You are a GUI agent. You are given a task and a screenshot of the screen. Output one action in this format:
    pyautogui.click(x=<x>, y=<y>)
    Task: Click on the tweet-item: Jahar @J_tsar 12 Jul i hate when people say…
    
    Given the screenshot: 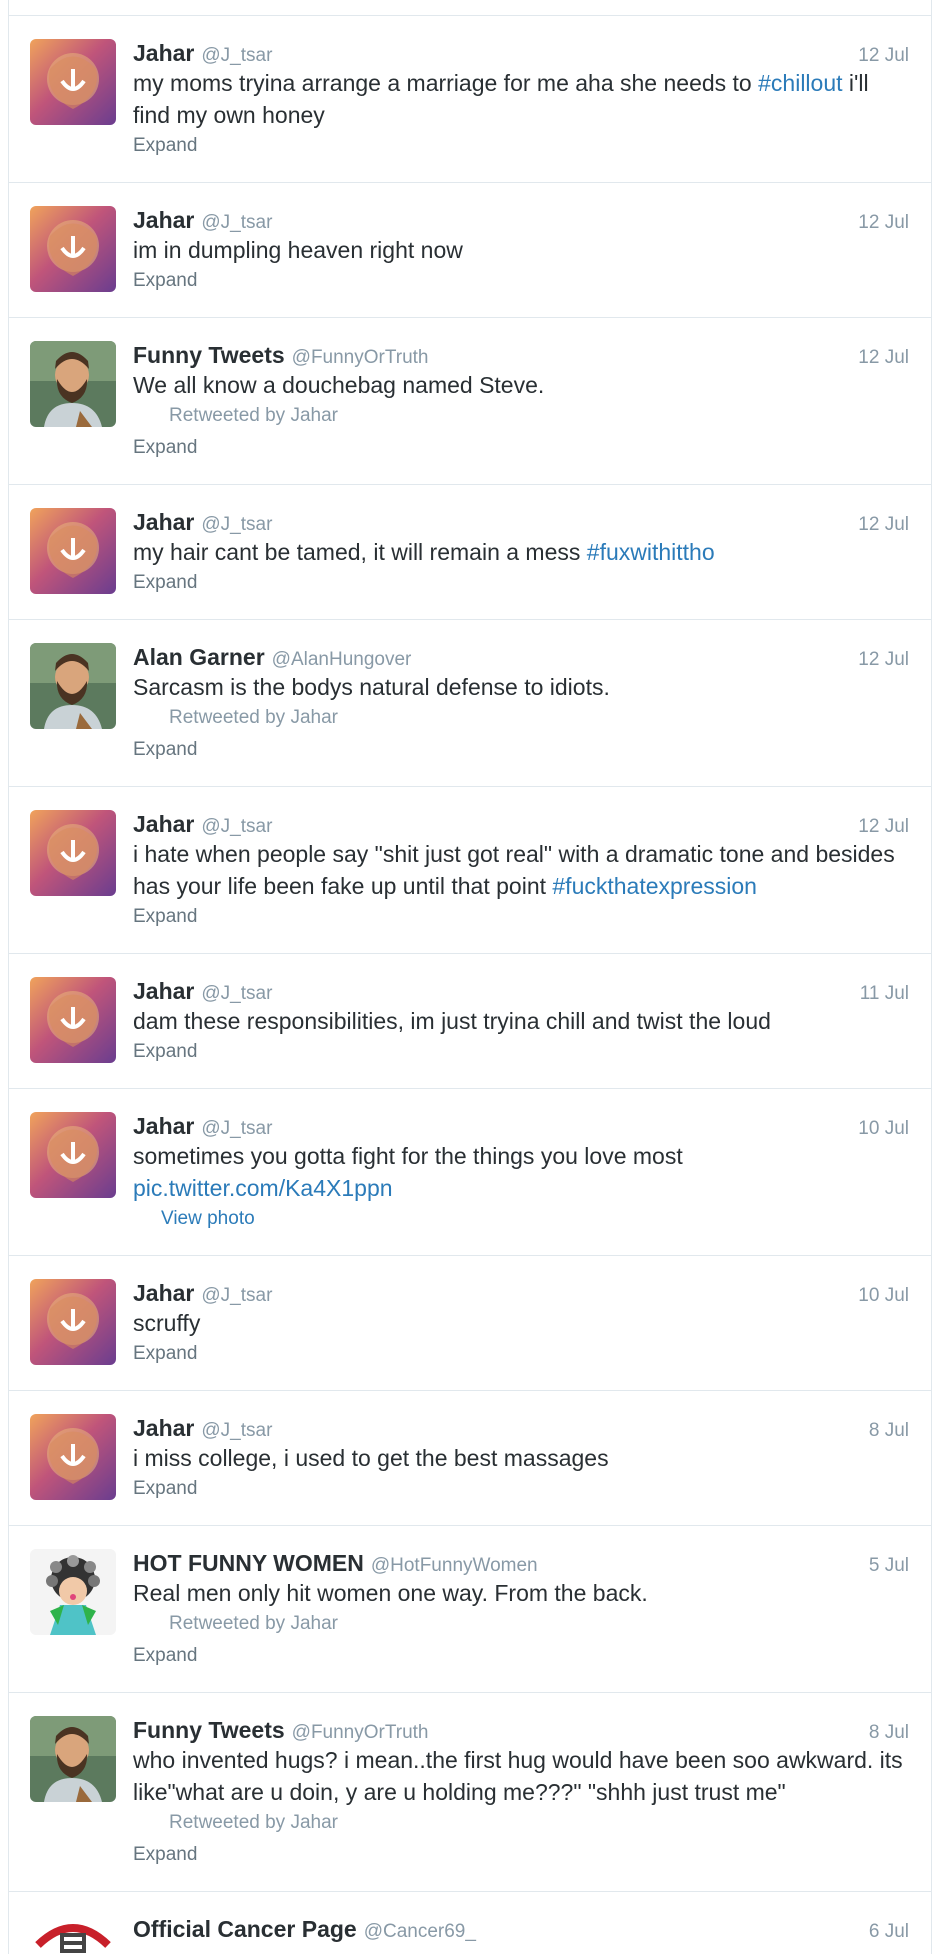 What is the action you would take?
    pyautogui.click(x=470, y=870)
    